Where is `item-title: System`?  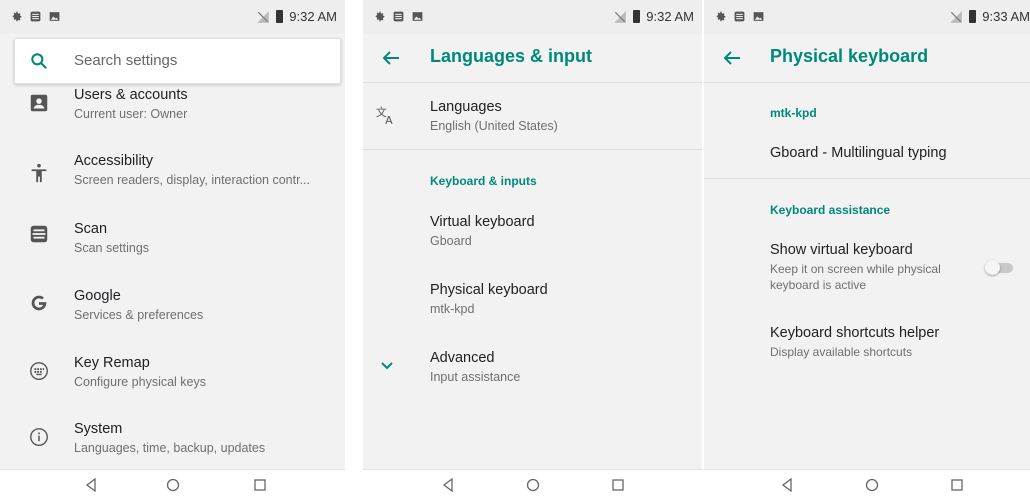
item-title: System is located at coordinates (98, 429).